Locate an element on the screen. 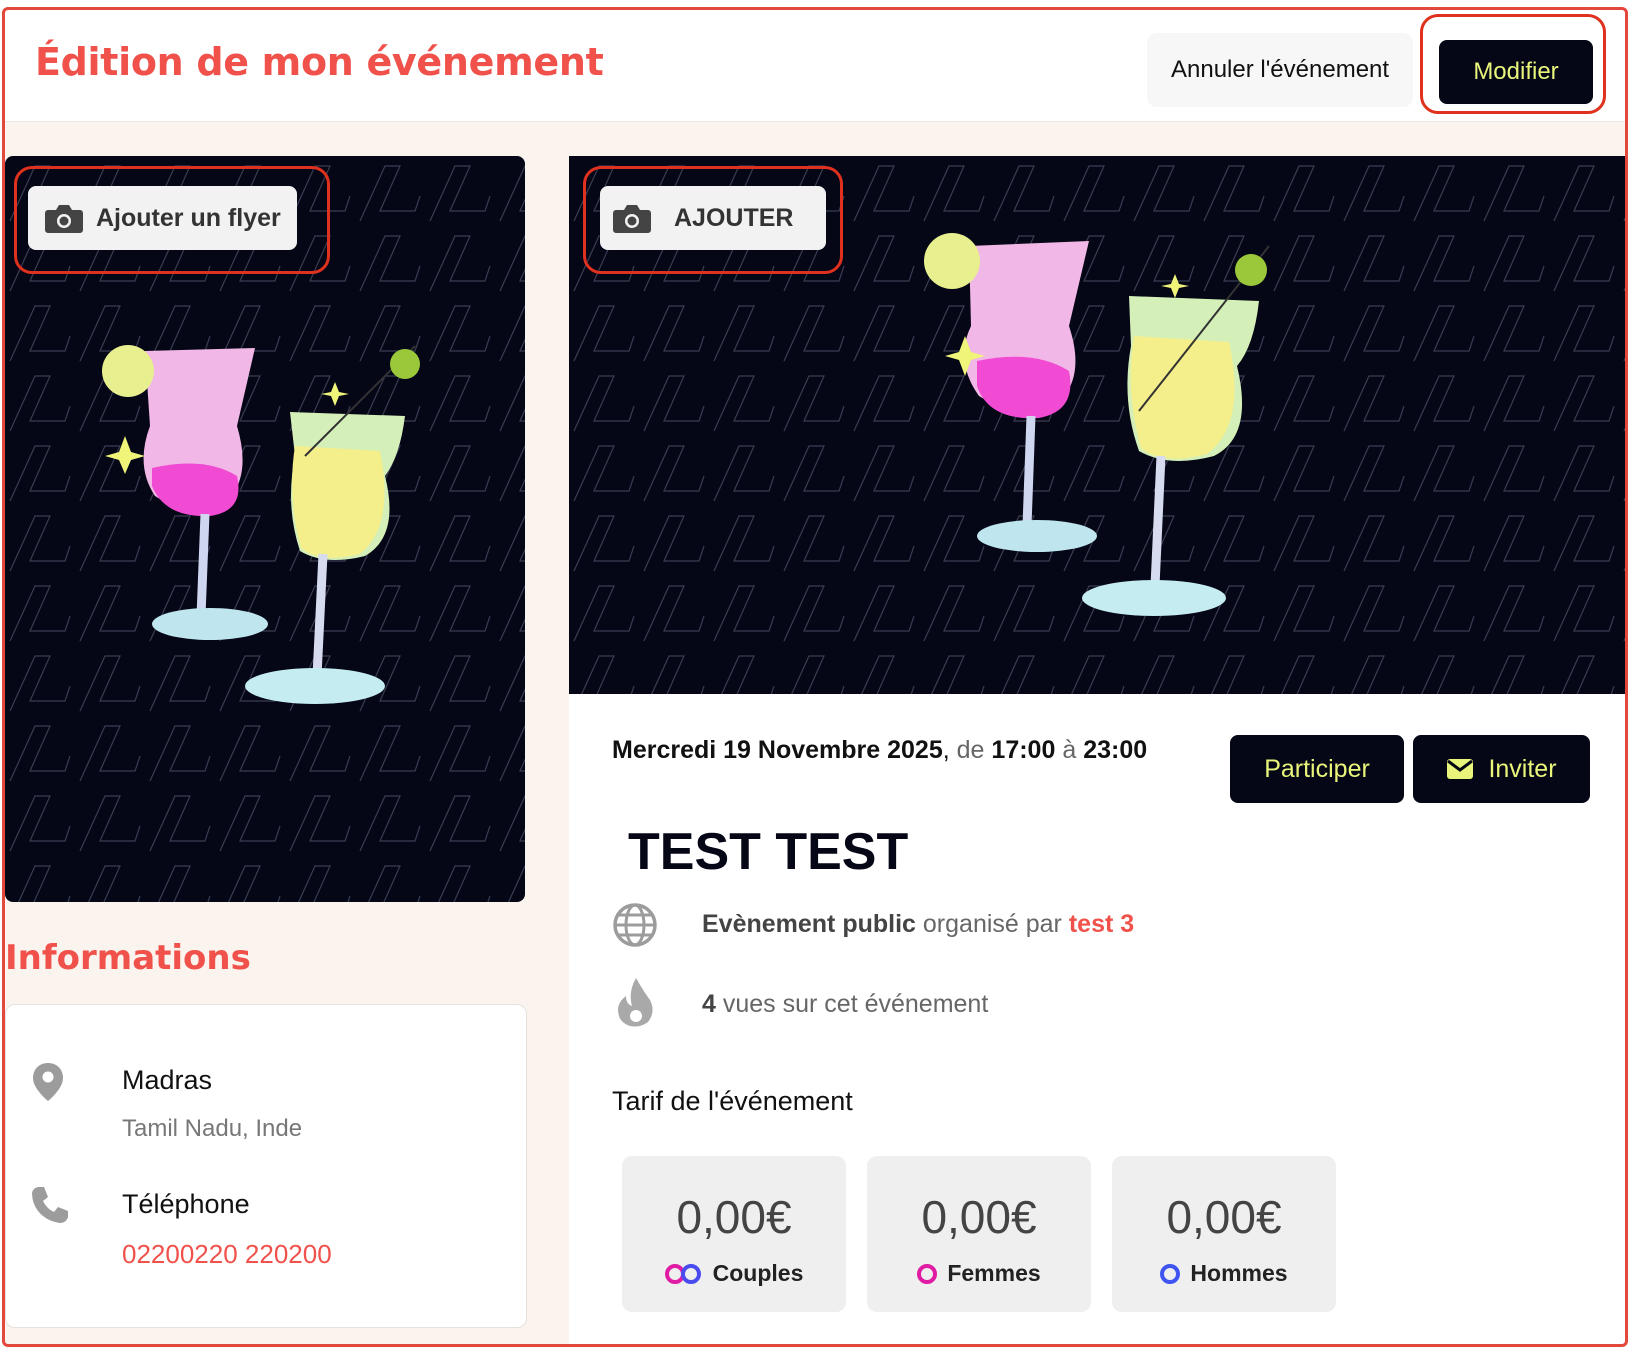 The height and width of the screenshot is (1350, 1632). add-flyer-button: Ajouter un flyer is located at coordinates (162, 218).